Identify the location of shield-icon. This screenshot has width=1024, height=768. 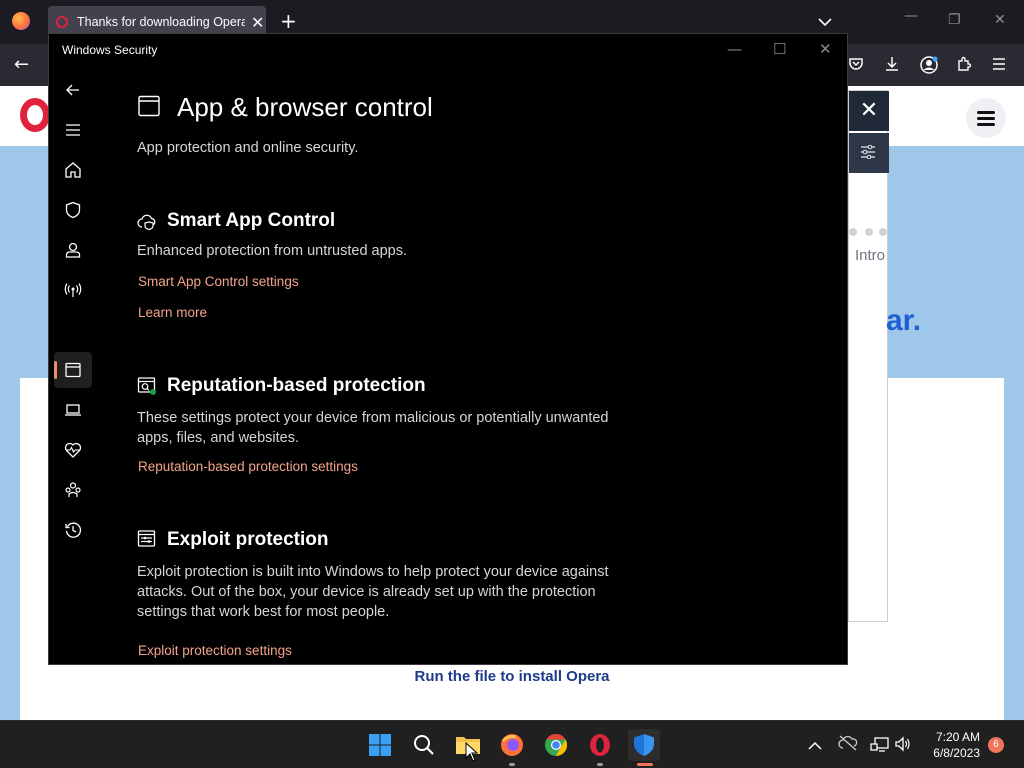
(73, 210).